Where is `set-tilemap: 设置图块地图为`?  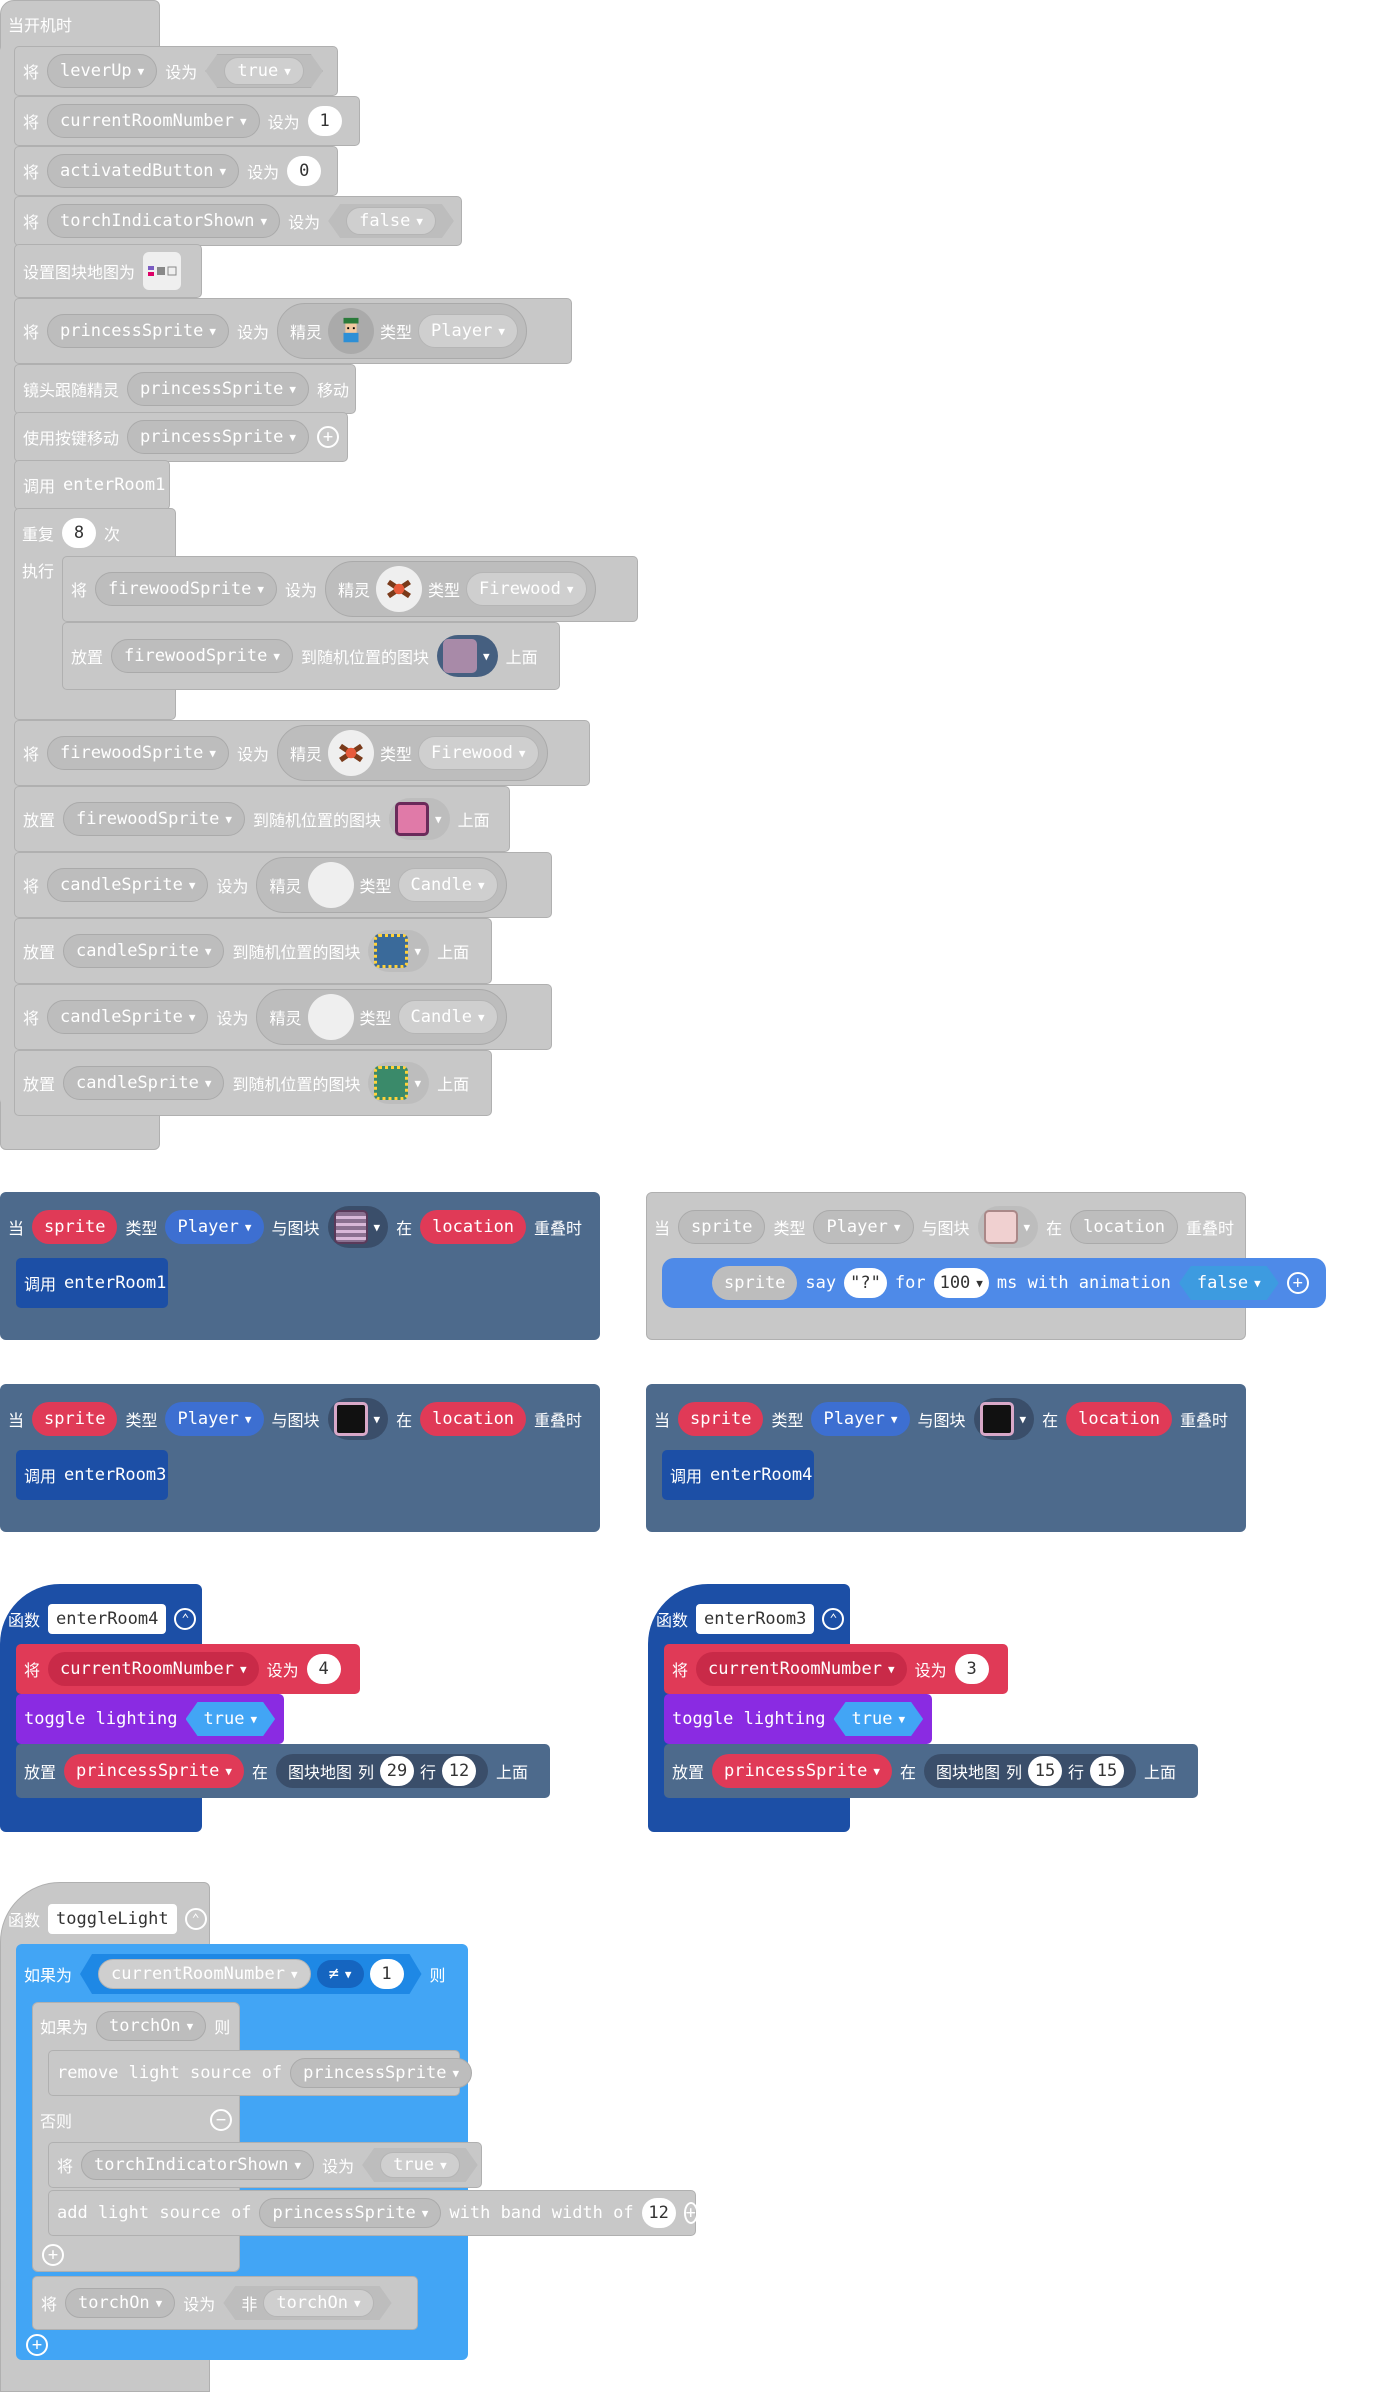
set-tilemap: 设置图块地图为 is located at coordinates (108, 271).